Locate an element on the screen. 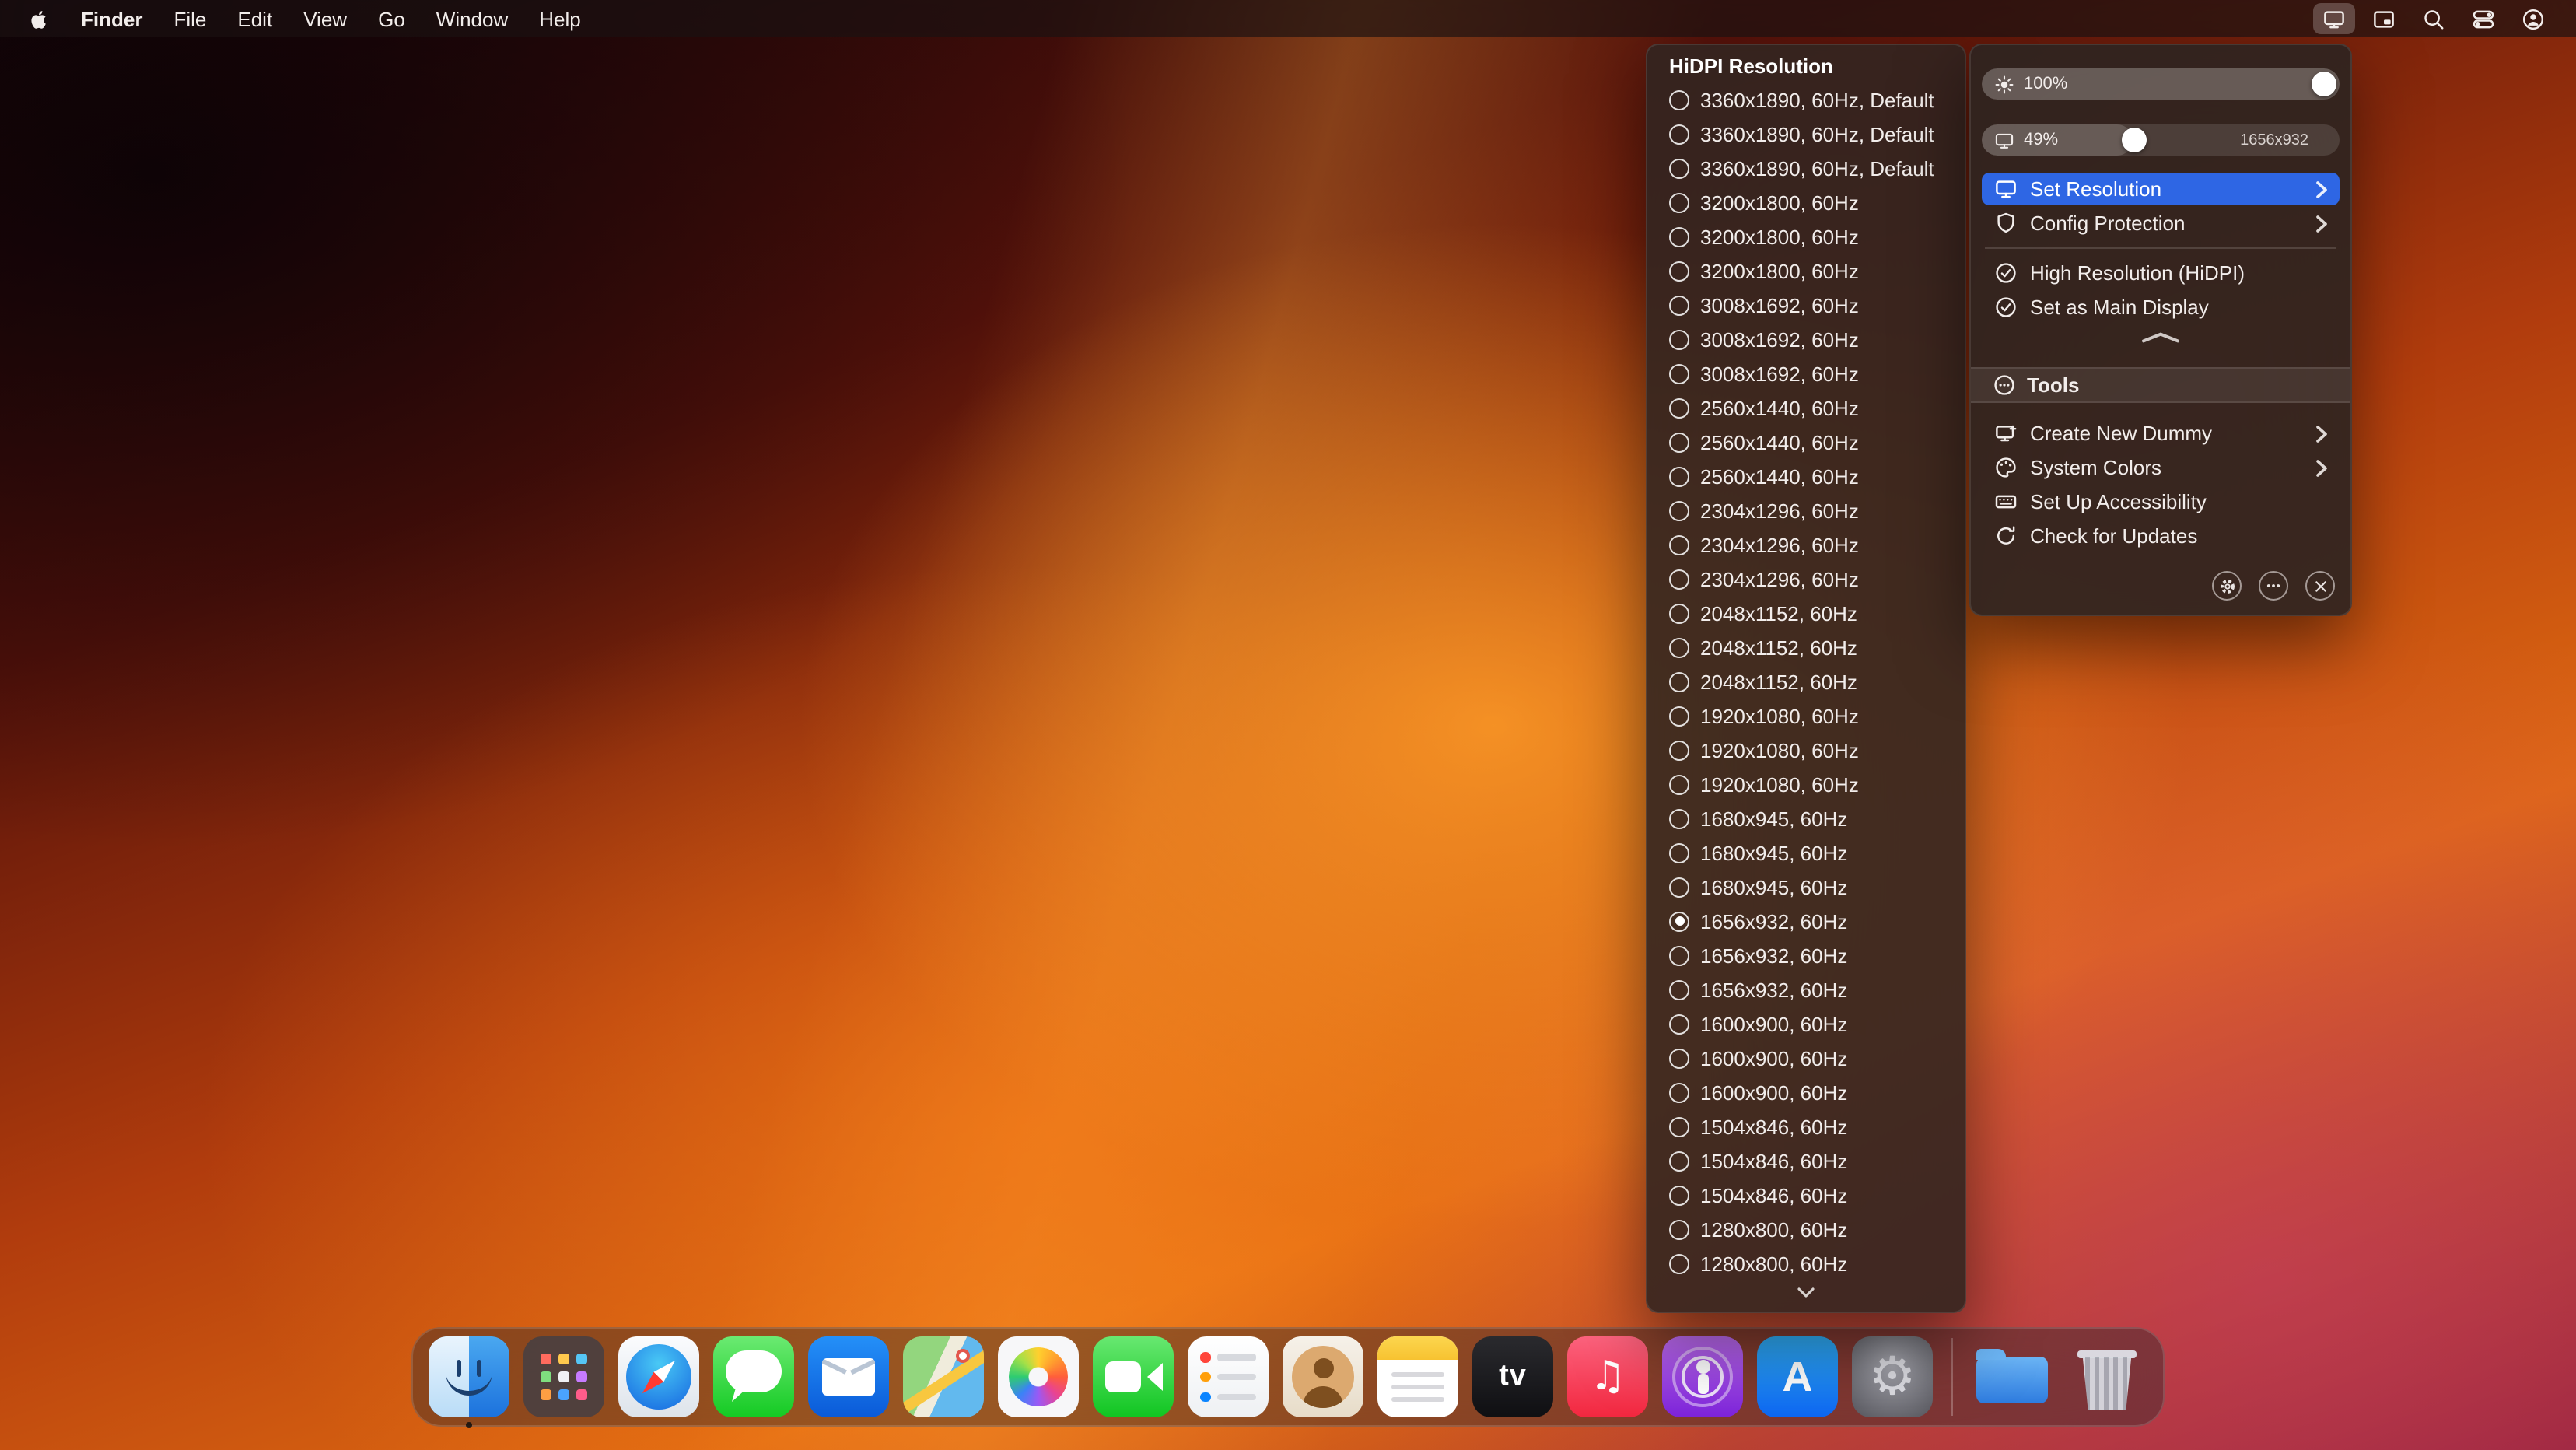 This screenshot has height=1450, width=2576. resolution-option-26: 1656x932, 60Hz is located at coordinates (1806, 955).